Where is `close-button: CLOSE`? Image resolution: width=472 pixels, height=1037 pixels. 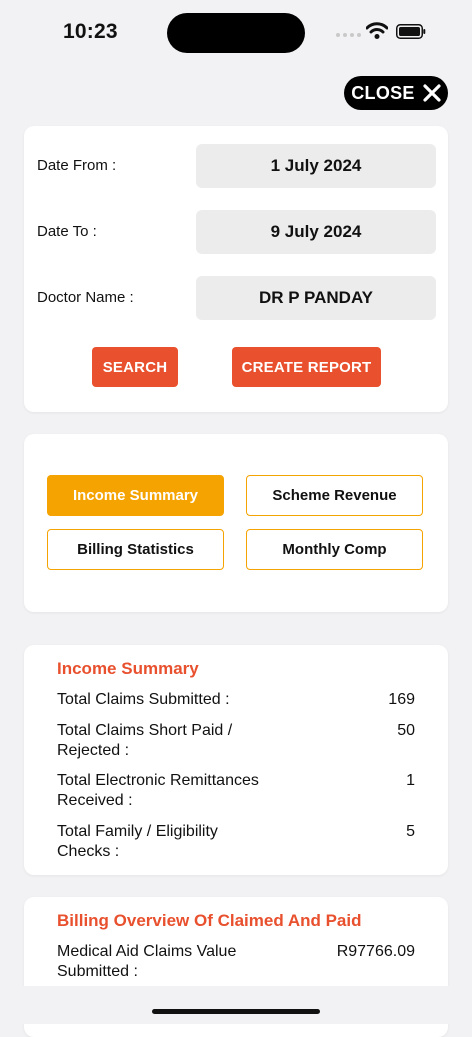
close-button: CLOSE is located at coordinates (396, 93).